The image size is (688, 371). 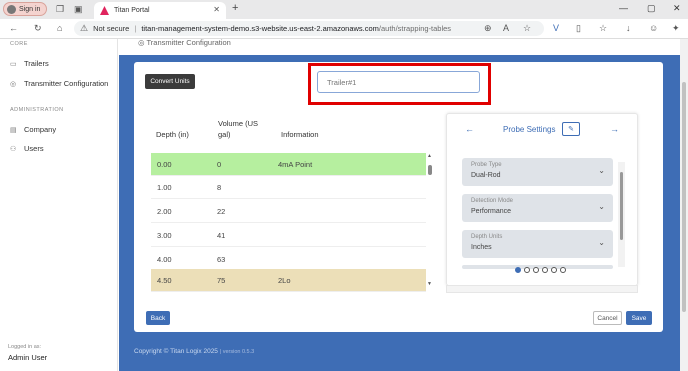 I want to click on user-profile-icon: ☺, so click(x=653, y=28).